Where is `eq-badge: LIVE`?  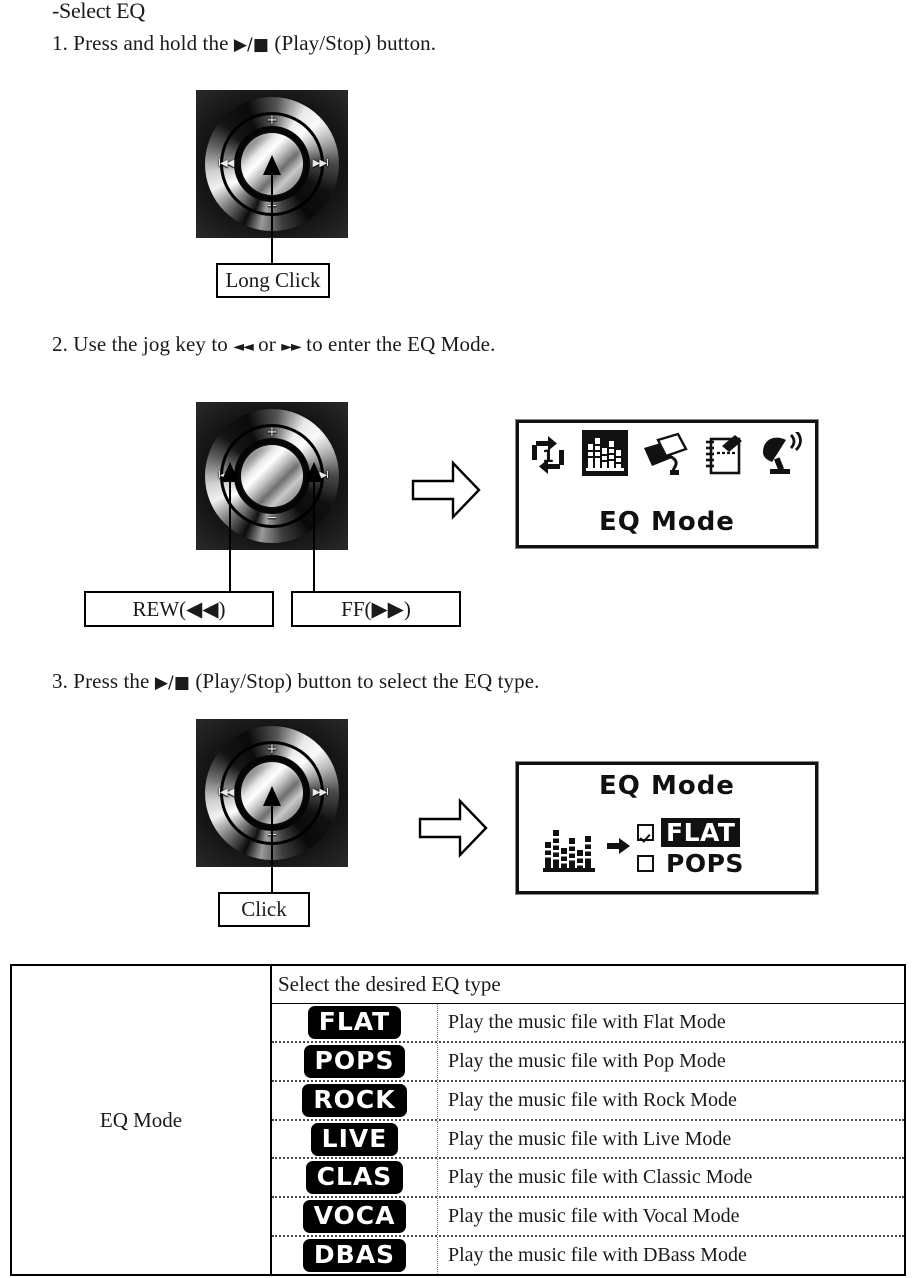
eq-badge: LIVE is located at coordinates (354, 1139).